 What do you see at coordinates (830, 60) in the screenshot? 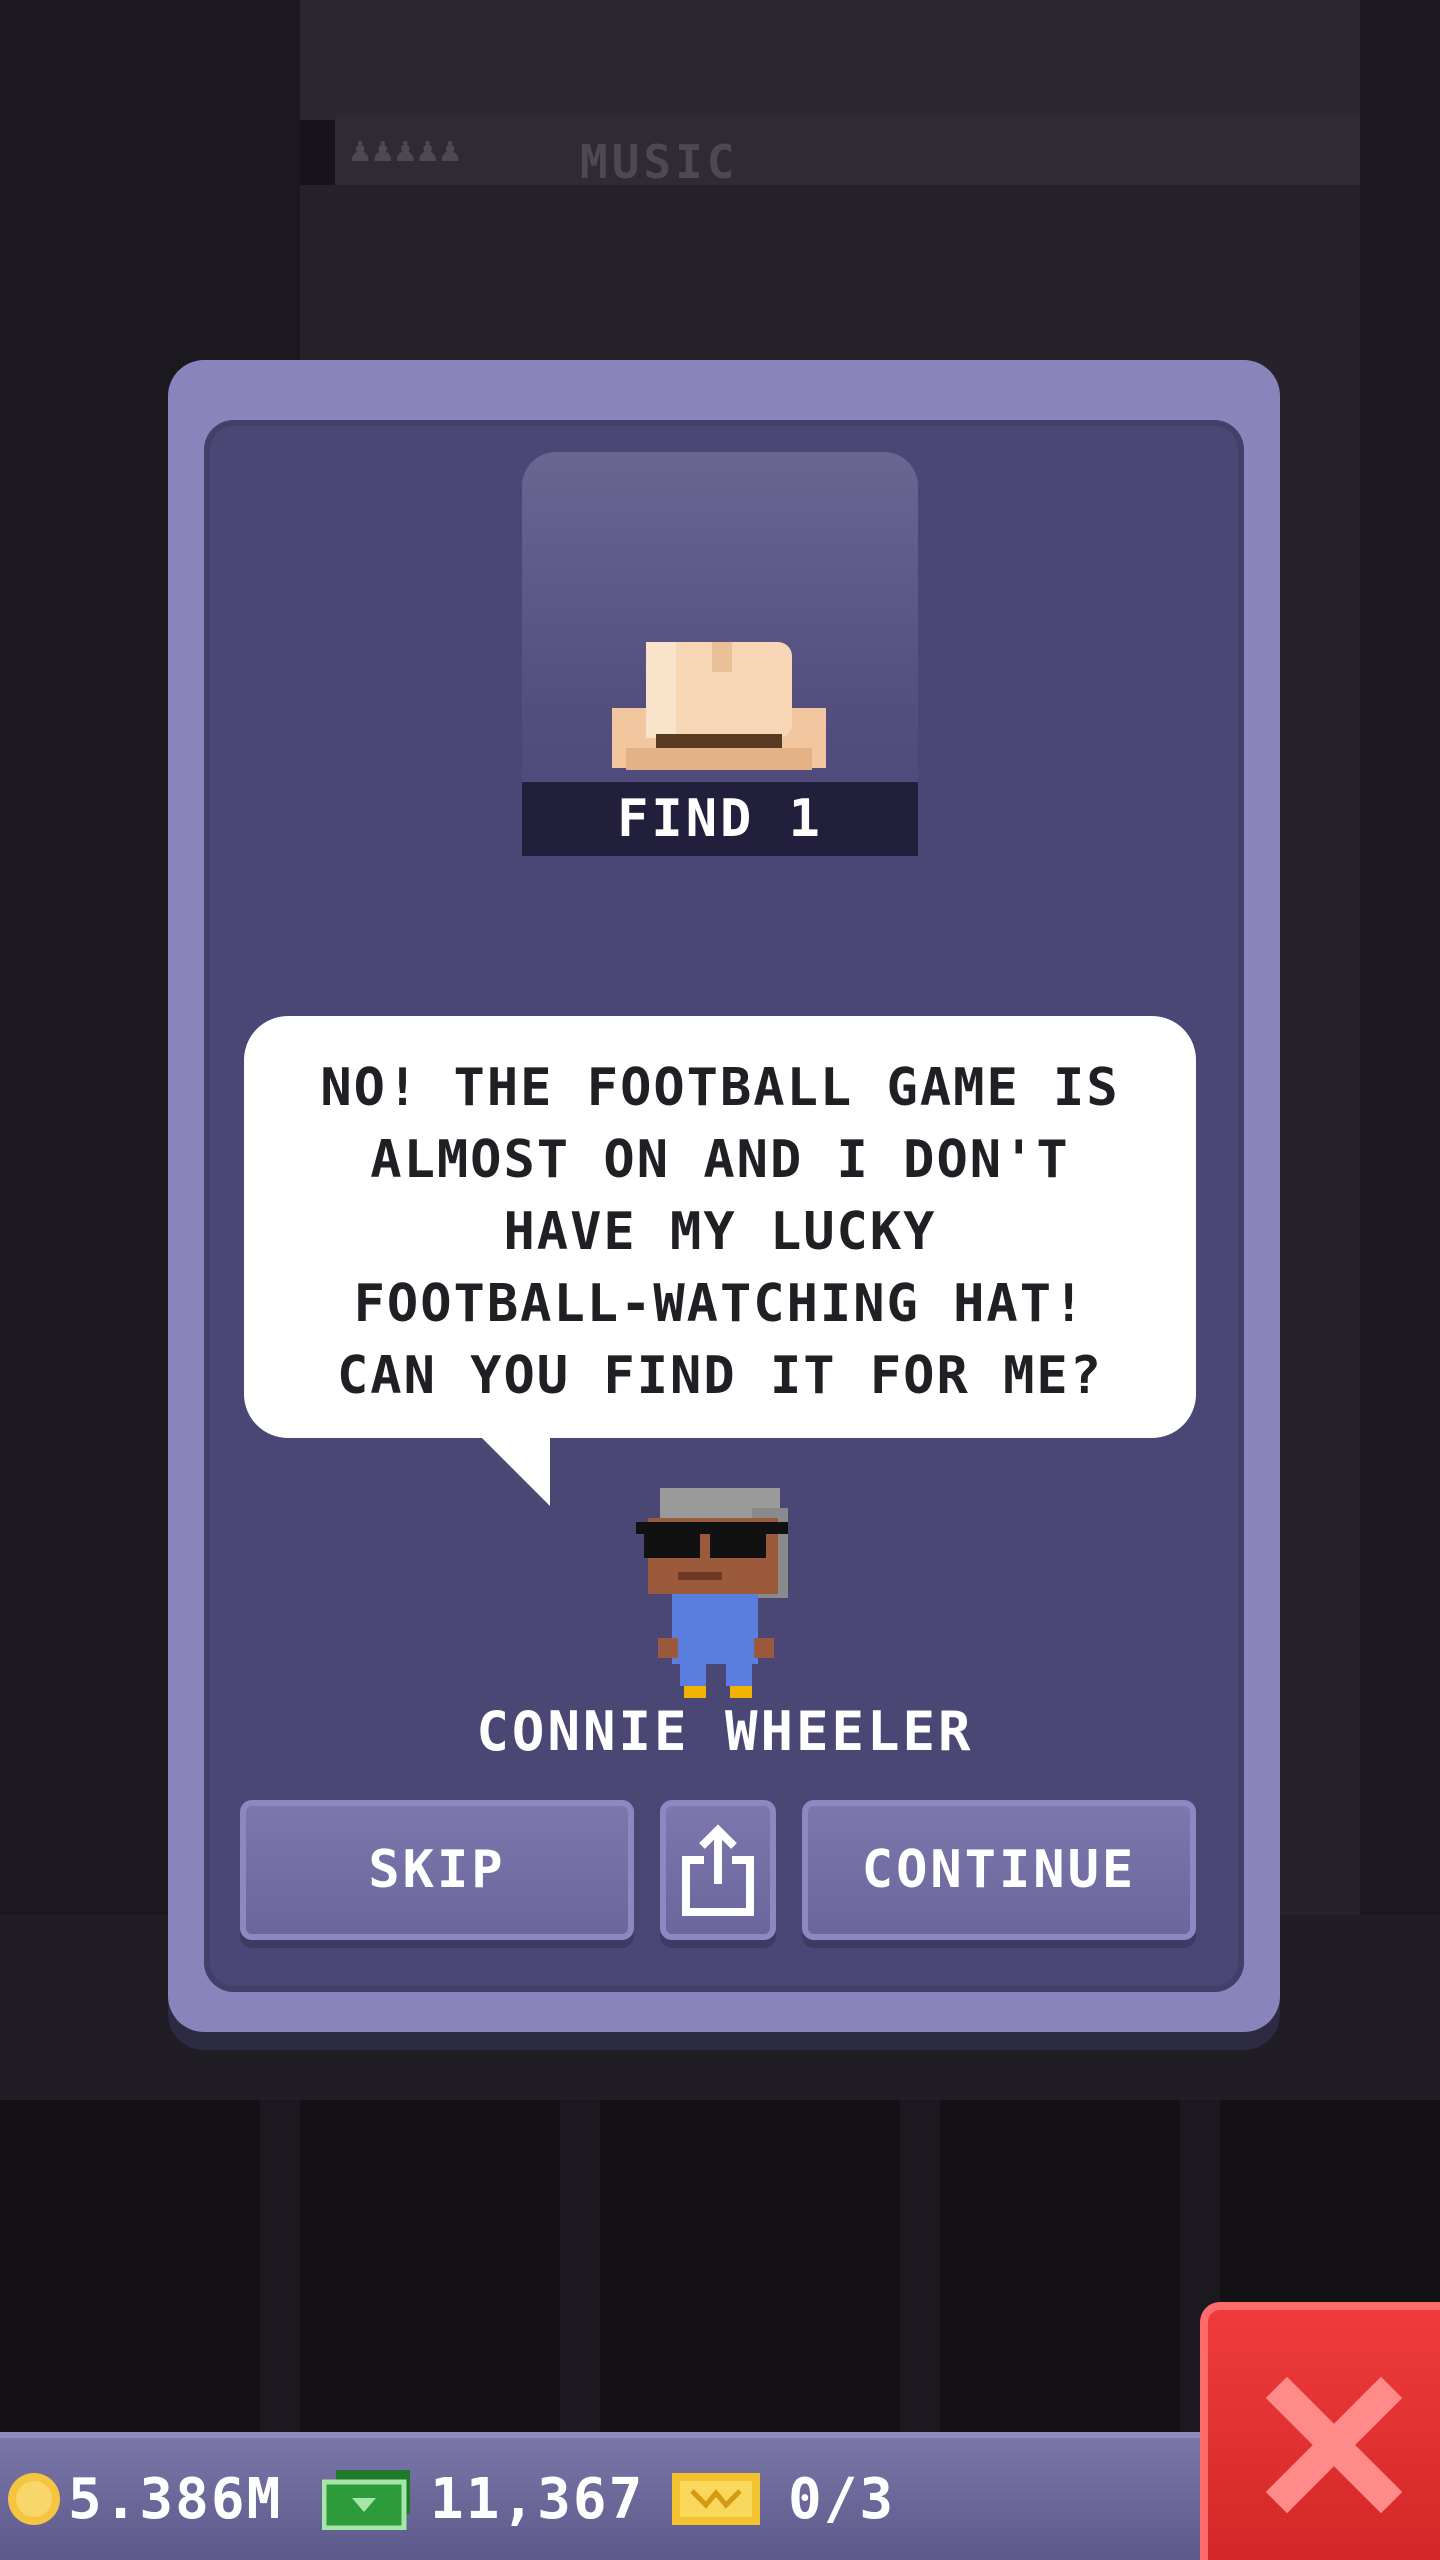
I see `floor-residents` at bounding box center [830, 60].